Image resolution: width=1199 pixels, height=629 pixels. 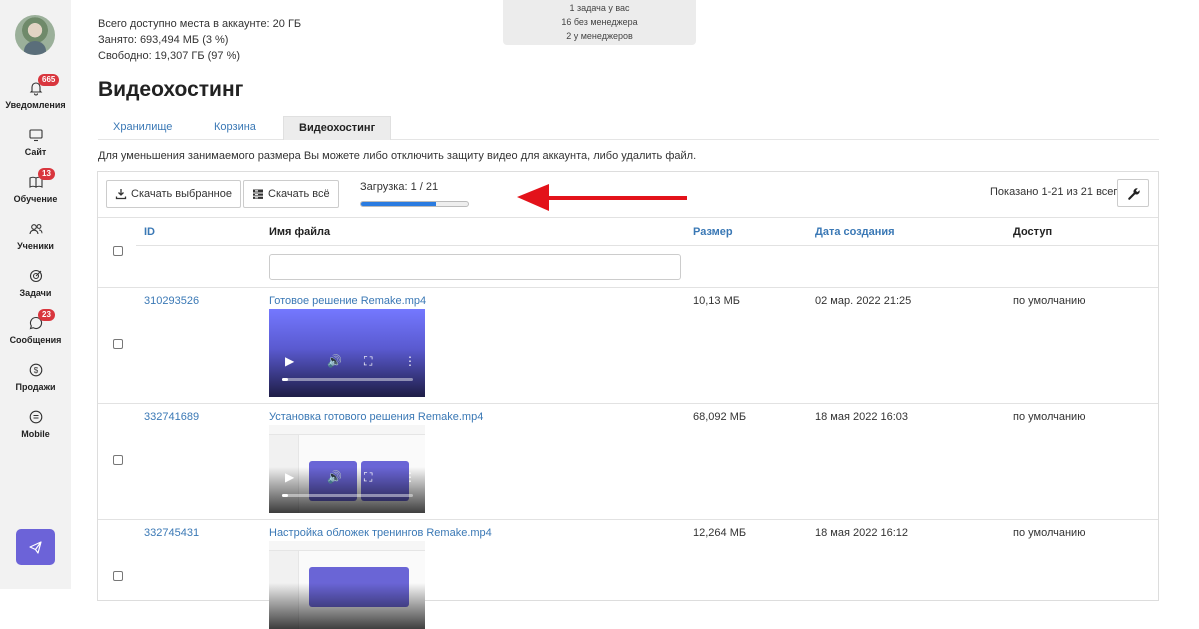 What do you see at coordinates (142, 128) in the screenshot?
I see `tab-storage: Хранилище` at bounding box center [142, 128].